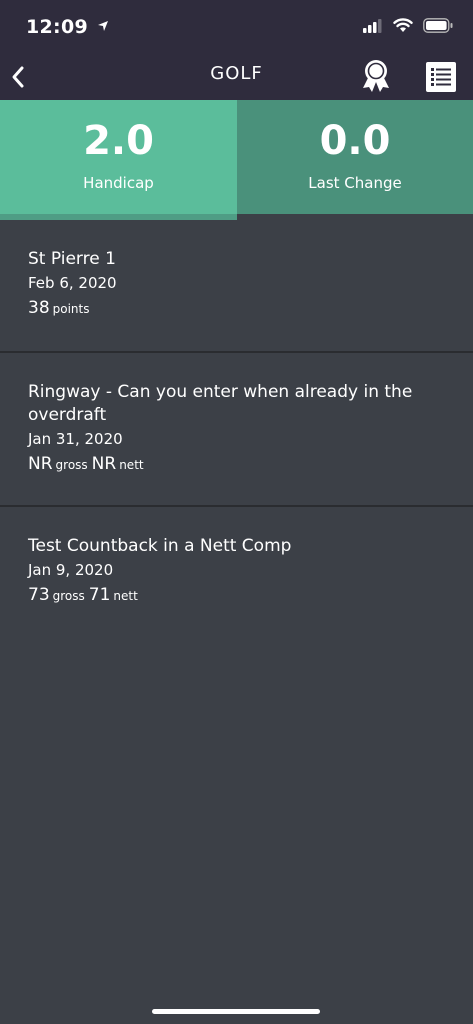 The height and width of the screenshot is (1024, 473). Describe the element at coordinates (236, 286) in the screenshot. I see `round-item-st-pierre: St Pierre 1 Feb 6, 2020 38 points` at that location.